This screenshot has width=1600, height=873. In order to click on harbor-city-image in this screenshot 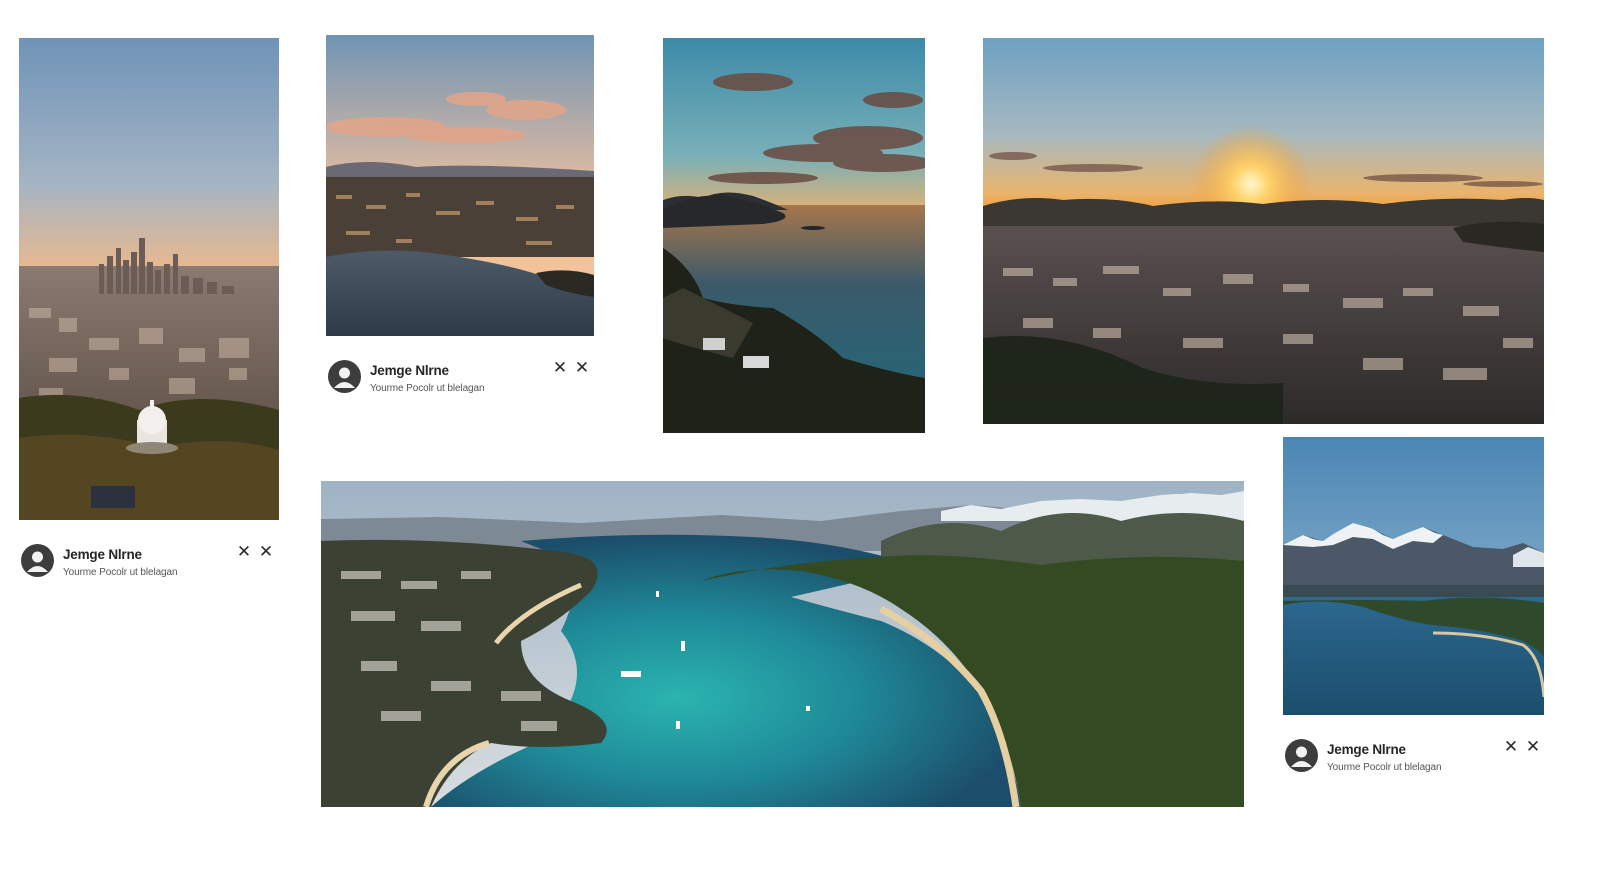, I will do `click(460, 185)`.